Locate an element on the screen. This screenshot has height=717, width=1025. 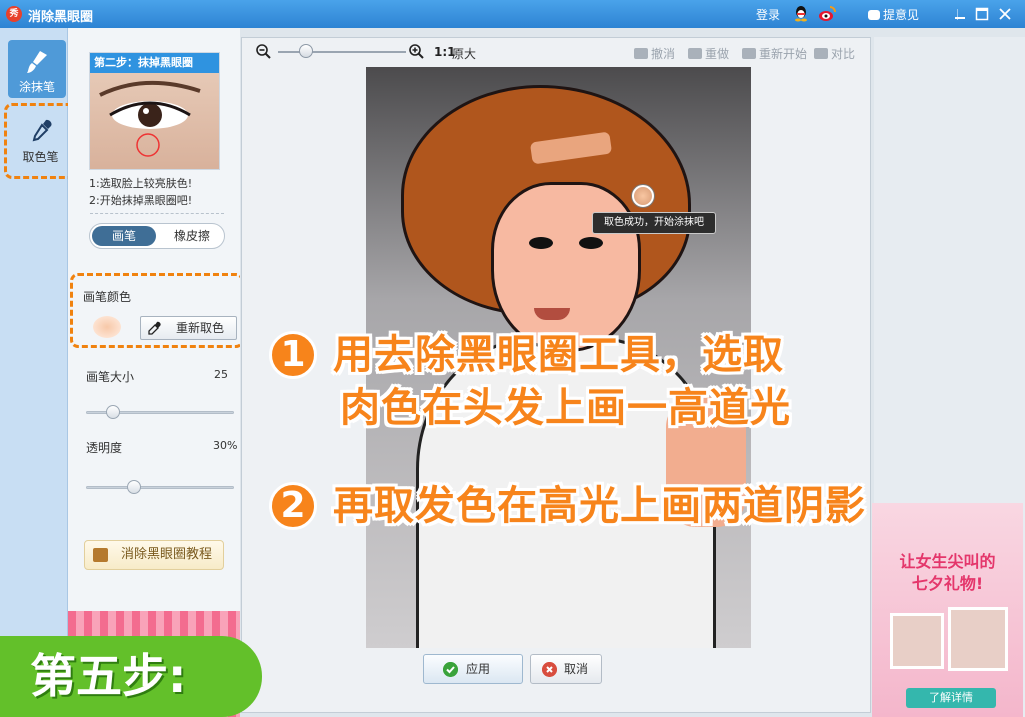
brush-icon is located at coordinates (37, 62).